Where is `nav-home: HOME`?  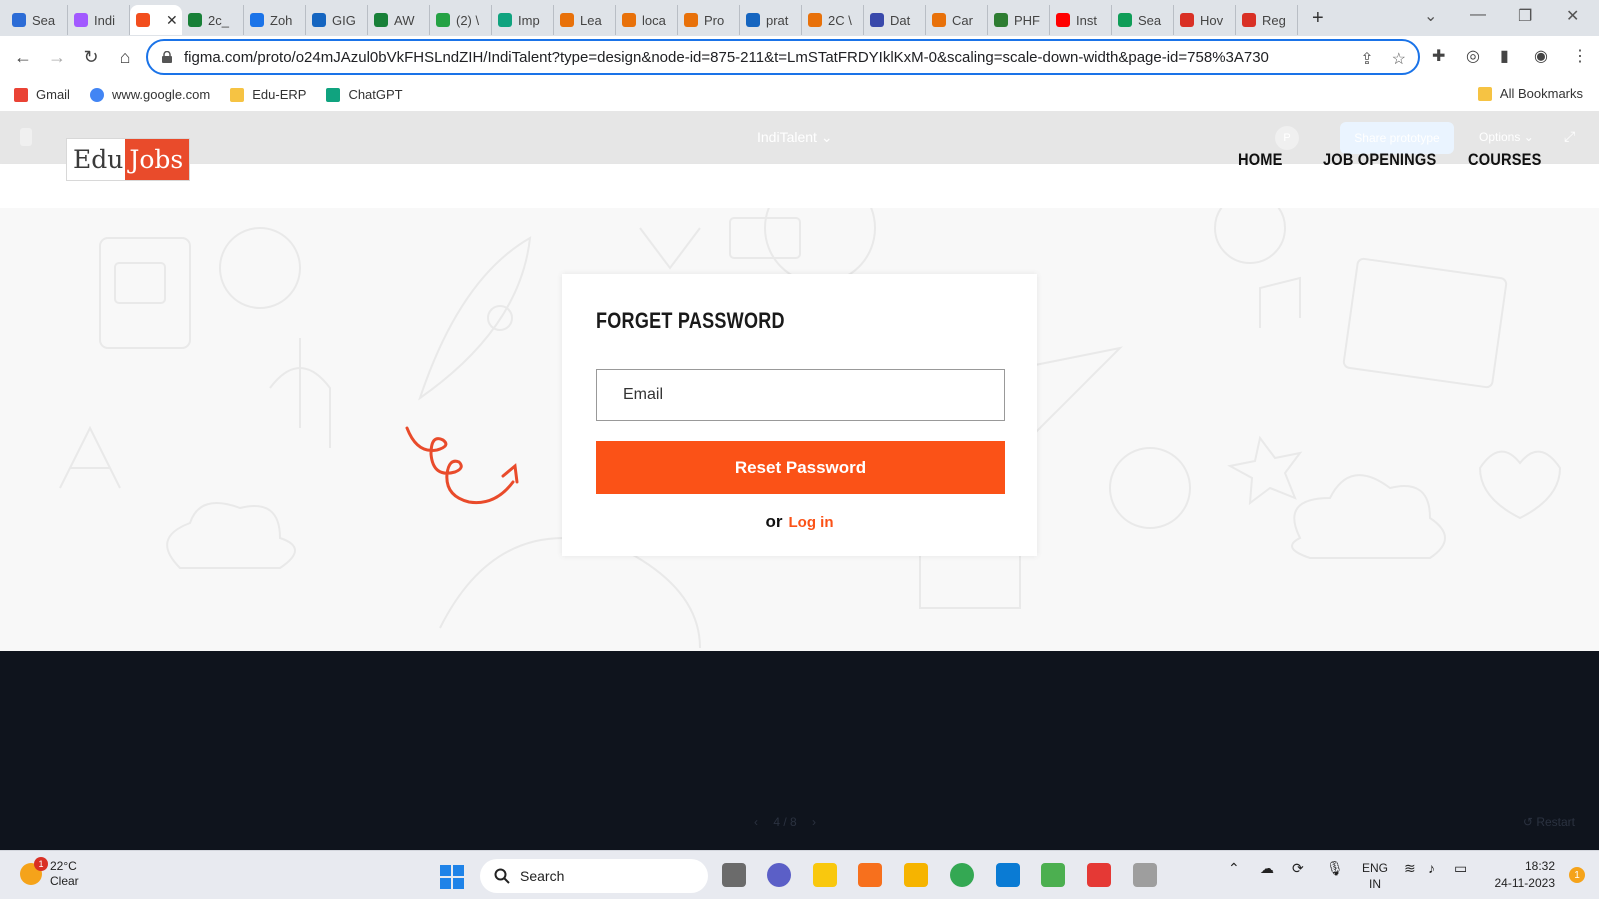 nav-home: HOME is located at coordinates (1260, 160).